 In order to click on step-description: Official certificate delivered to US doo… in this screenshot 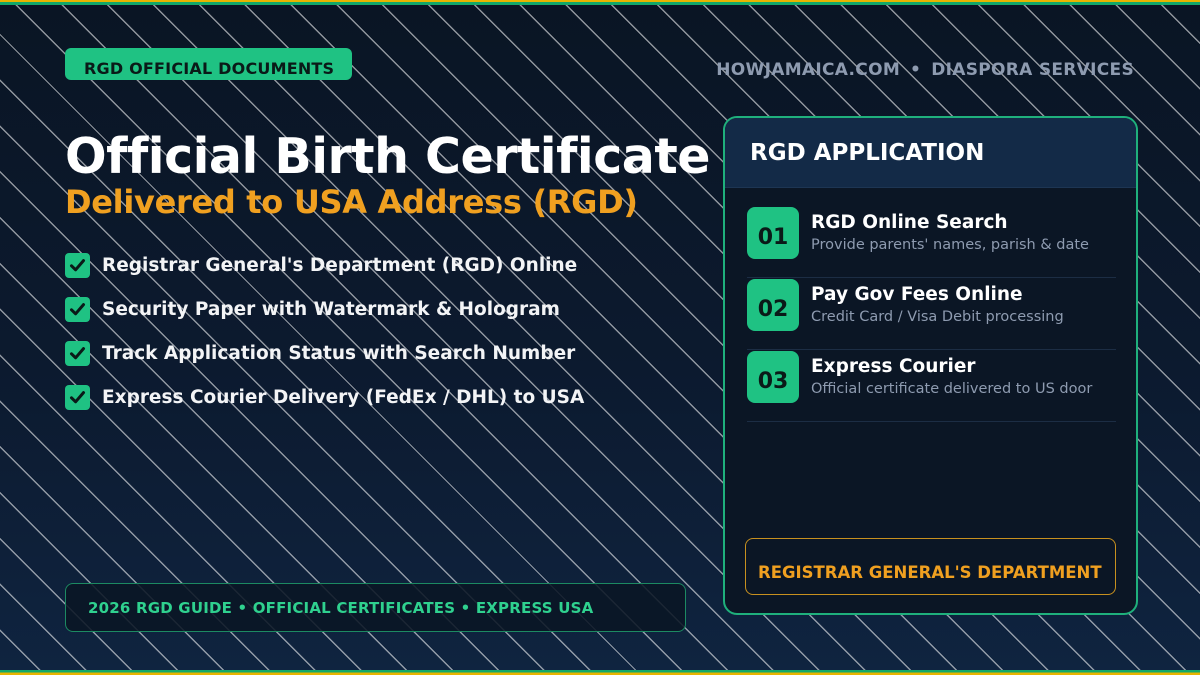, I will do `click(952, 389)`.